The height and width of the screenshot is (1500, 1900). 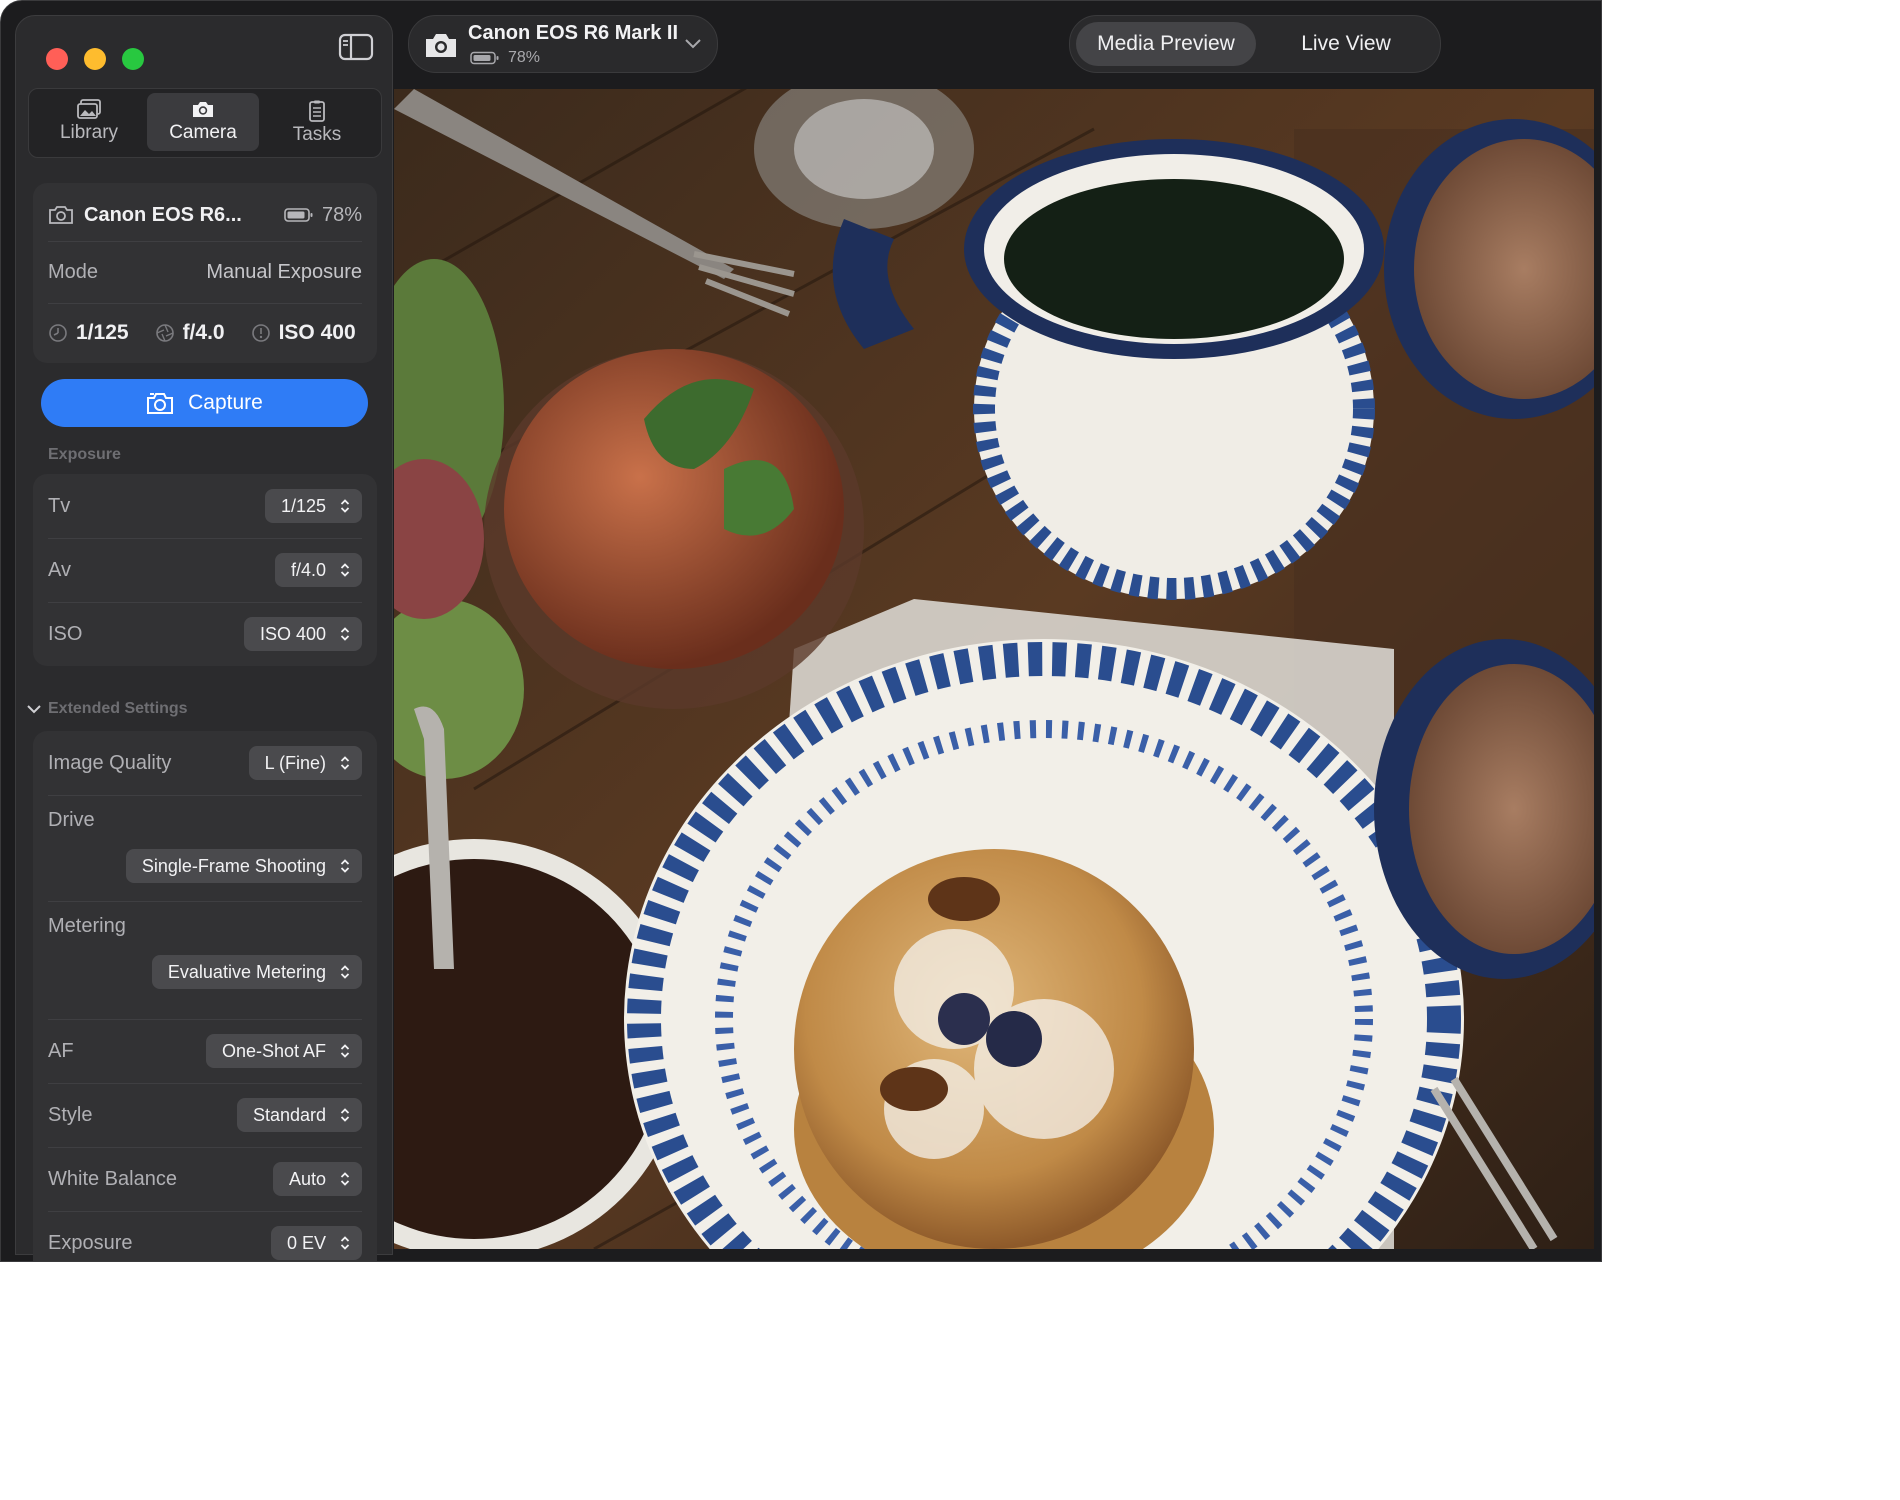 What do you see at coordinates (84, 454) in the screenshot?
I see `exposure-section-label: Exposure` at bounding box center [84, 454].